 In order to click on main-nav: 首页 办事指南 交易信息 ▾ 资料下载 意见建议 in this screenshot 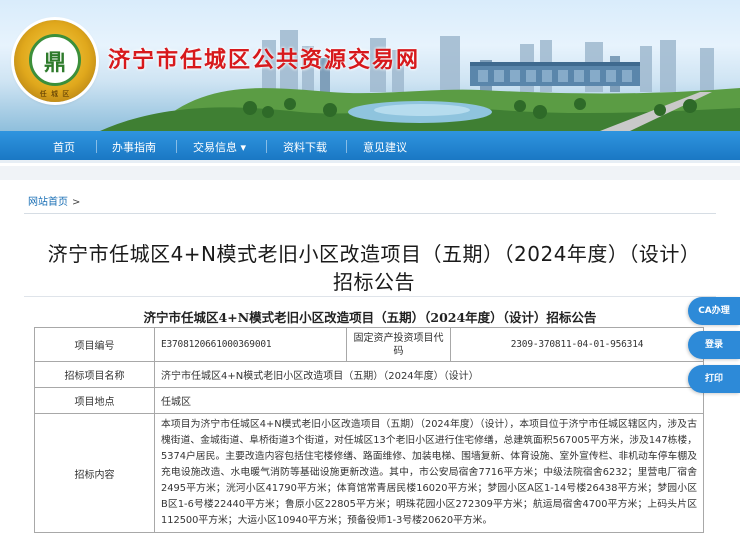, I will do `click(370, 147)`.